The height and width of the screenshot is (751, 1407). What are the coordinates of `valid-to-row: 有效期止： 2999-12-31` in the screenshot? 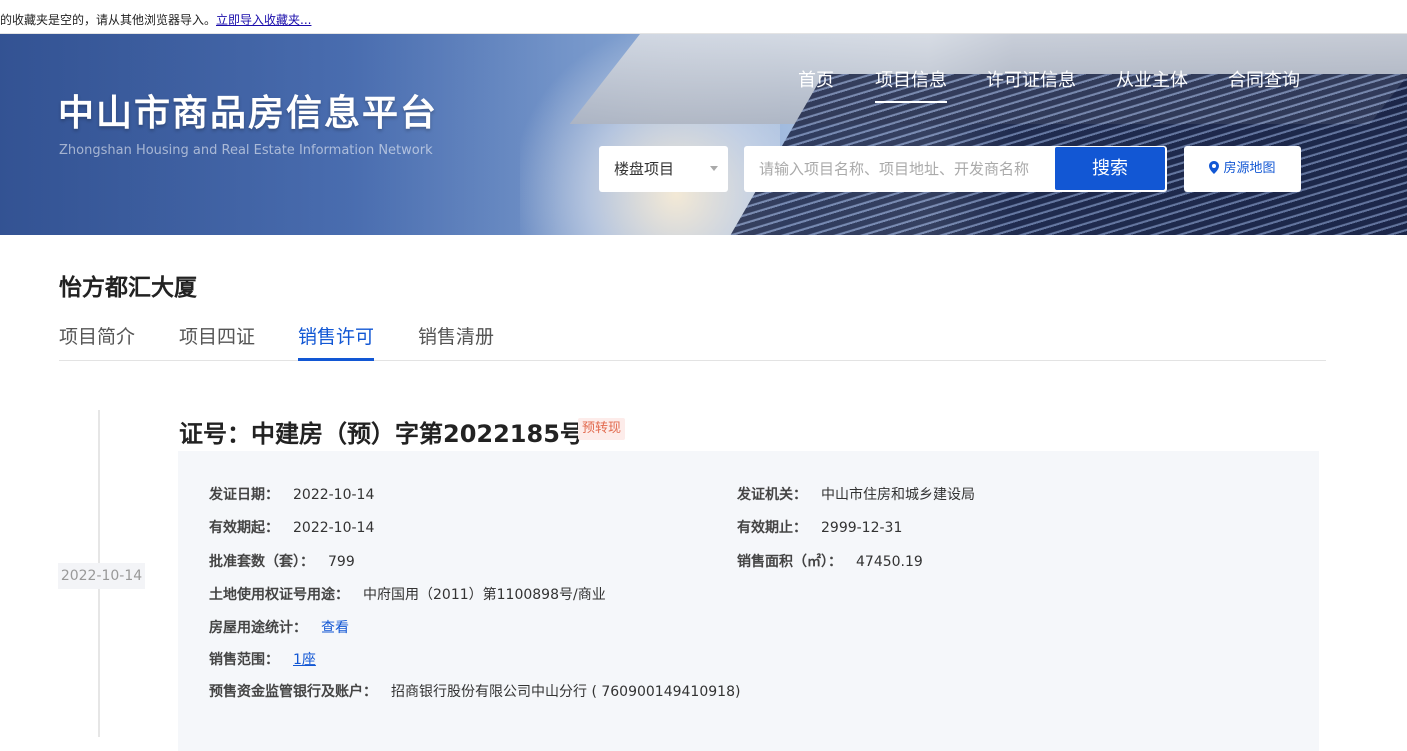 It's located at (819, 527).